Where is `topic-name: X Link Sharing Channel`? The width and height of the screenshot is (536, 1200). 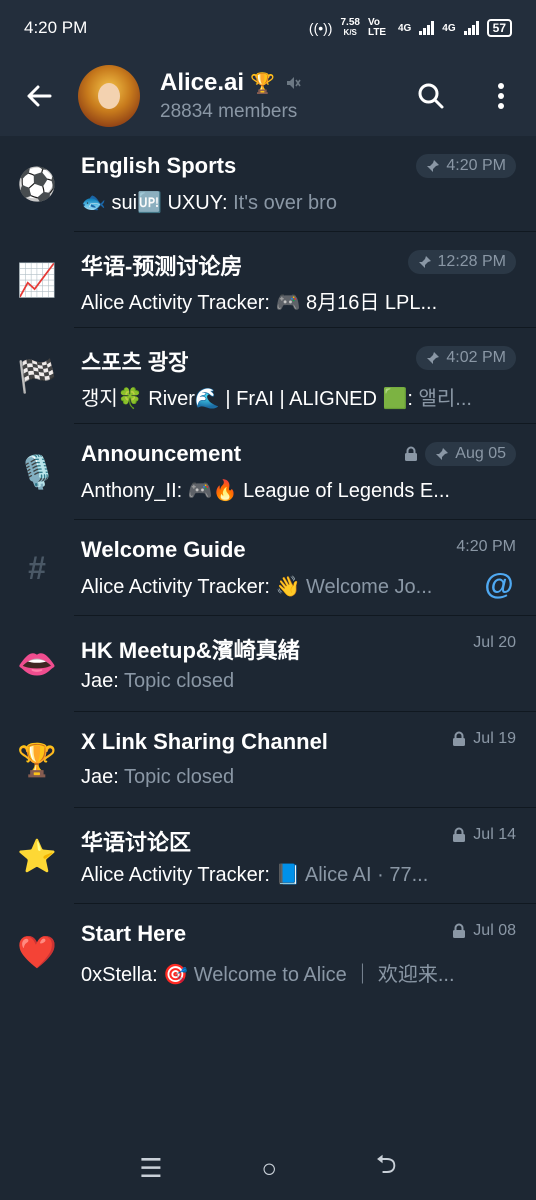
topic-name: X Link Sharing Channel is located at coordinates (204, 741).